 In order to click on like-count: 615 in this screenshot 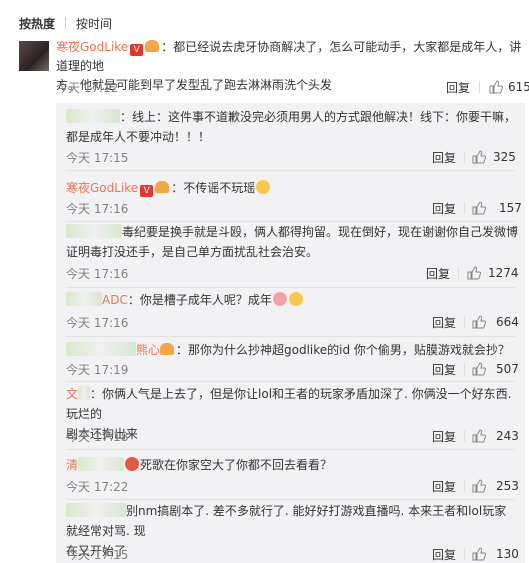, I will do `click(518, 87)`.